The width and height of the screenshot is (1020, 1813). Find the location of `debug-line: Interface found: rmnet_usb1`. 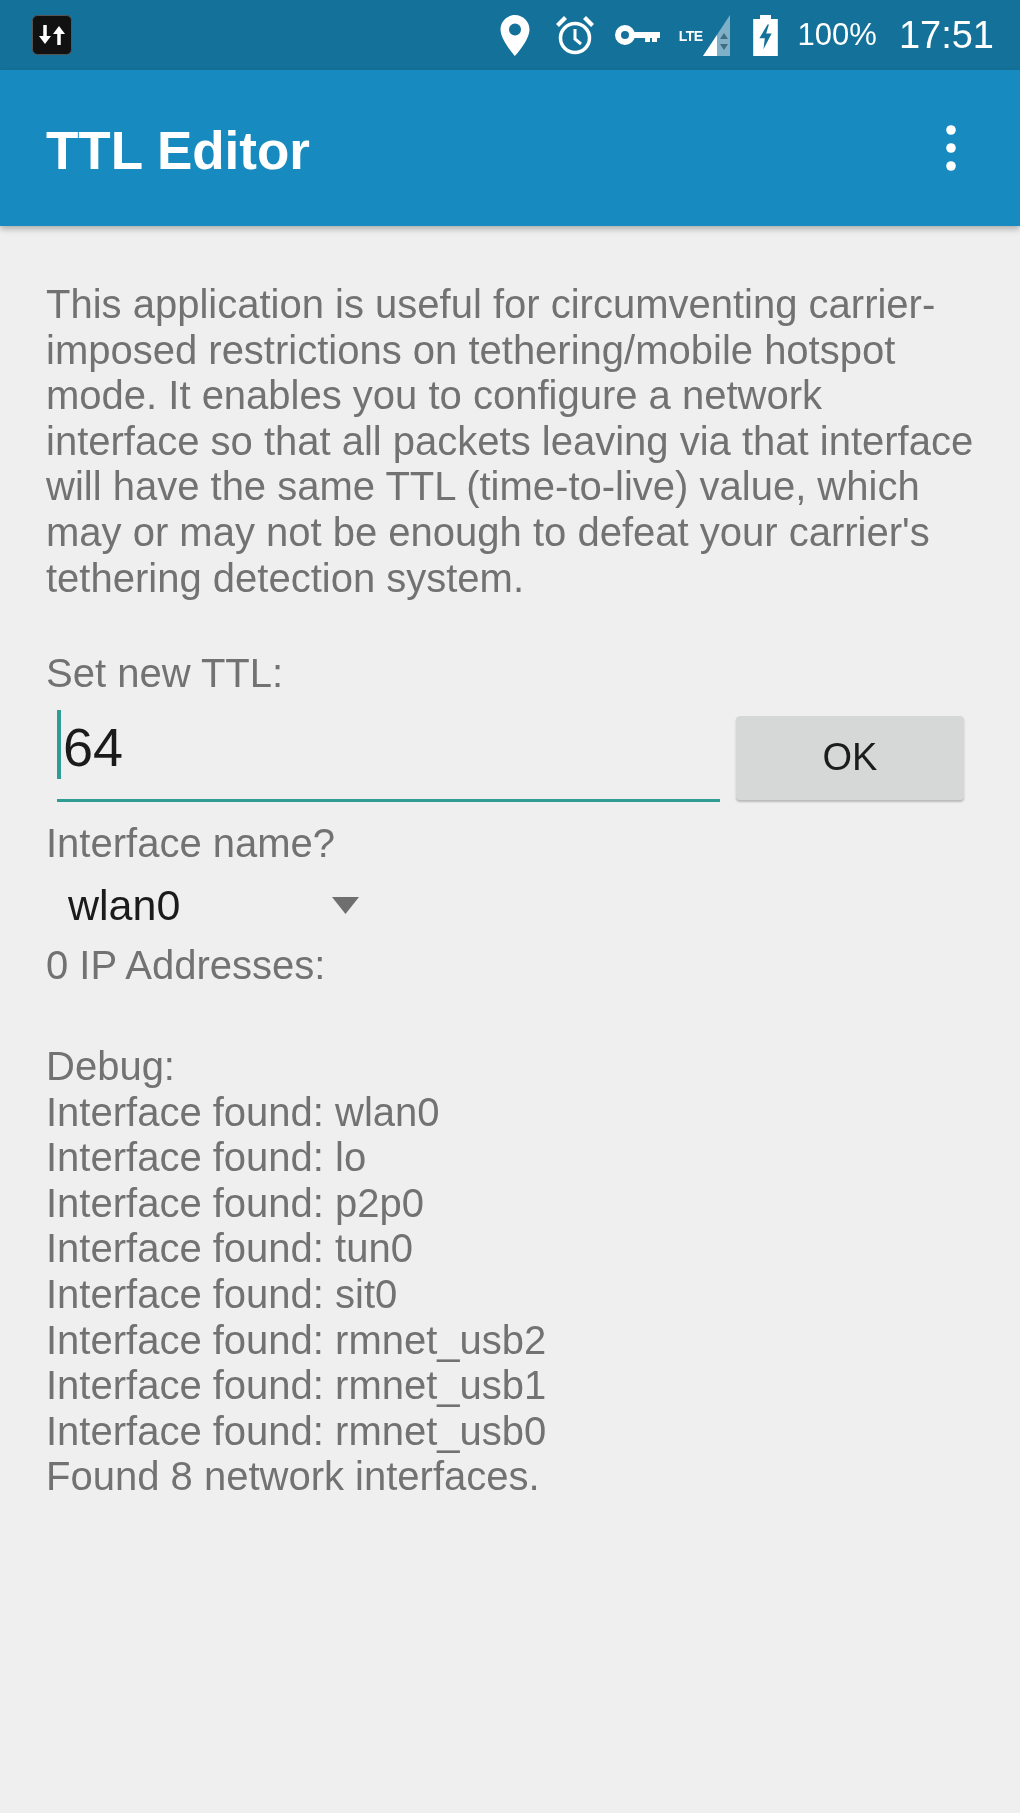

debug-line: Interface found: rmnet_usb1 is located at coordinates (297, 1386).